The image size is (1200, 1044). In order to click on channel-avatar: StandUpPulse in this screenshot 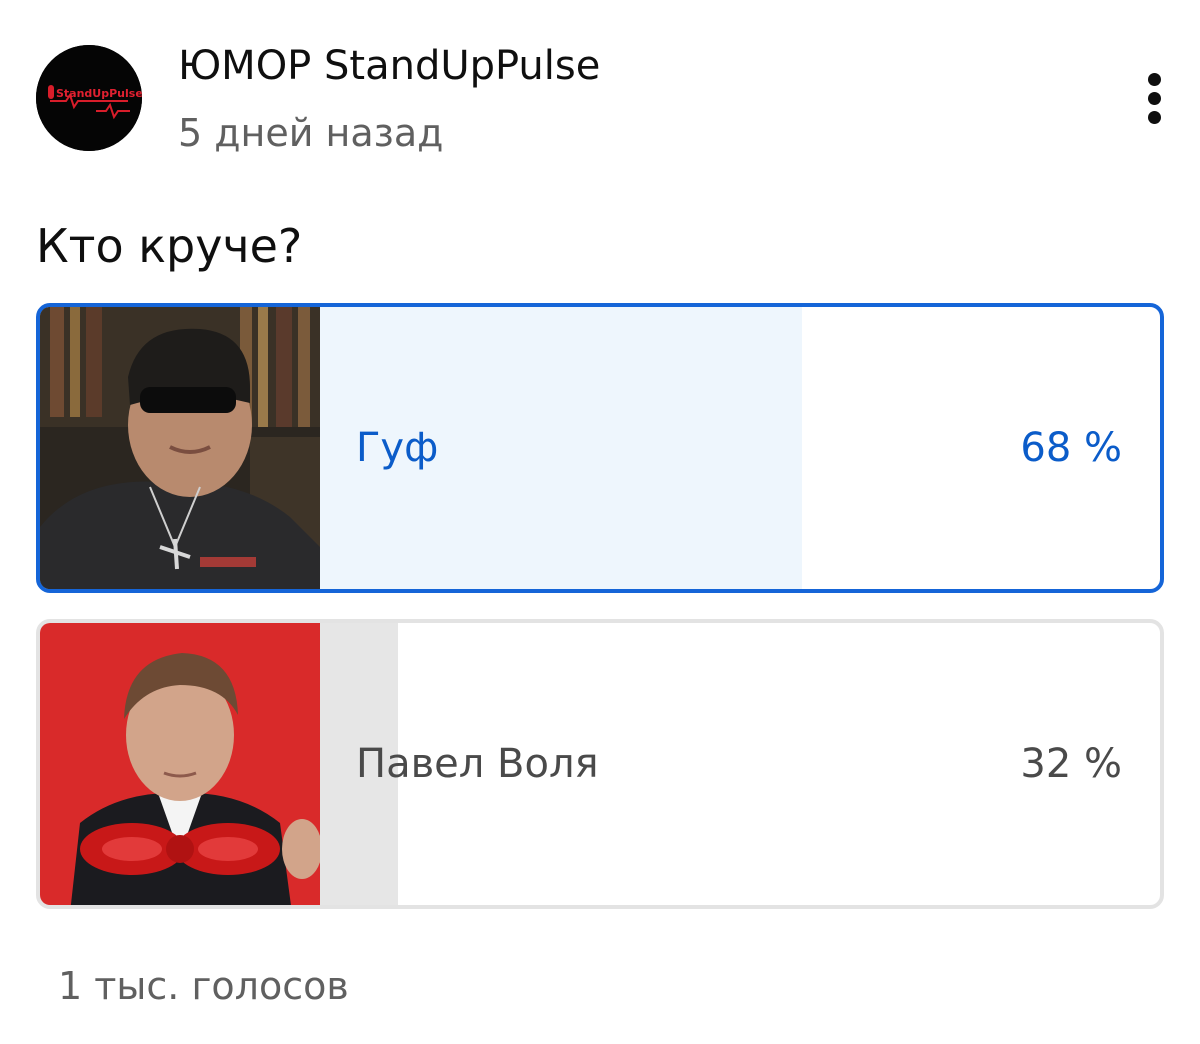, I will do `click(89, 98)`.